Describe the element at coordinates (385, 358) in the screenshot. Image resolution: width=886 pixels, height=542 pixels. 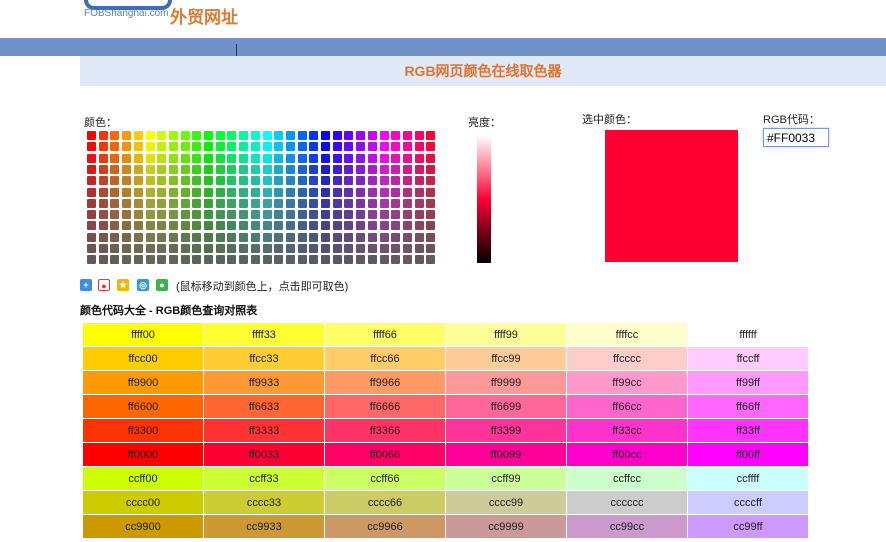
I see `color-code-cell: ffcc66` at that location.